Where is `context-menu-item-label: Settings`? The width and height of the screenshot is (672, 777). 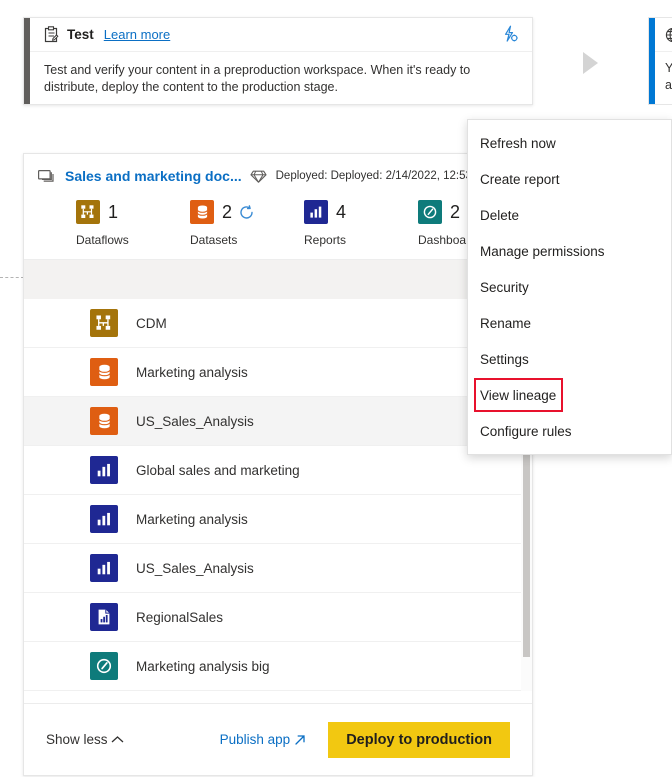
context-menu-item-label: Settings is located at coordinates (504, 359).